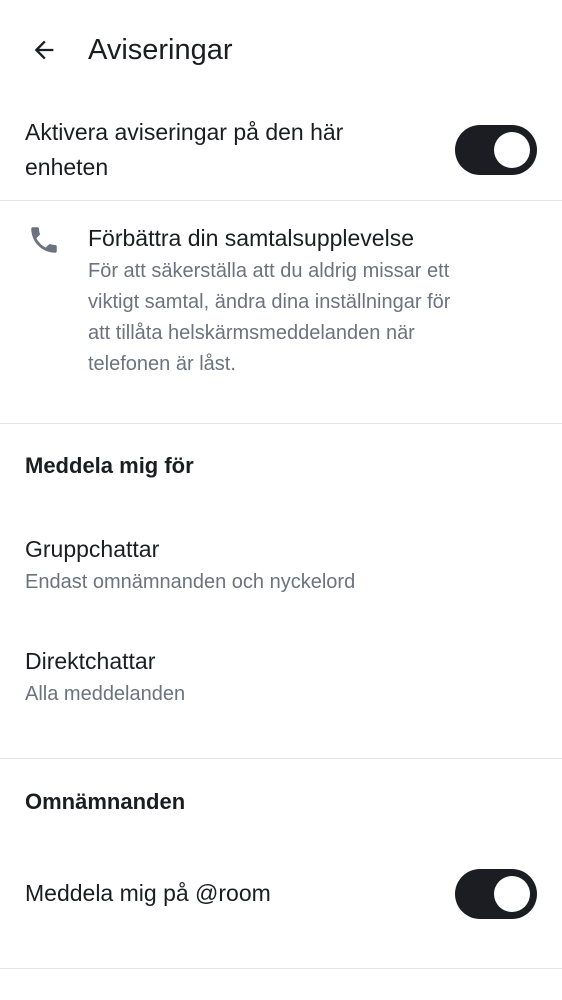 Image resolution: width=562 pixels, height=1000 pixels. Describe the element at coordinates (251, 238) in the screenshot. I see `call-banner-title: Förbättra din samtalsupplevelse` at that location.